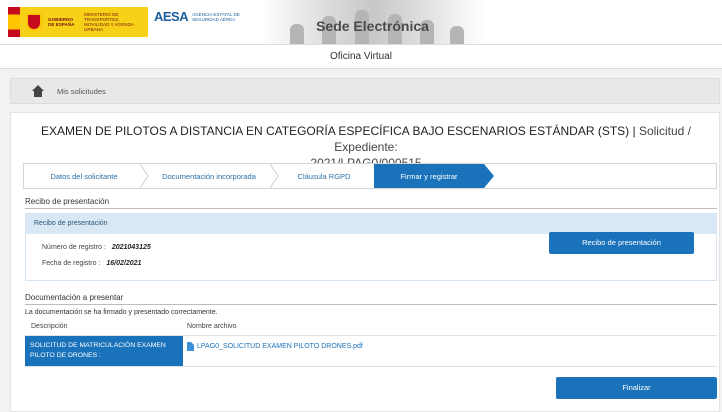  I want to click on step-applicant-data: Datos del solicitante, so click(86, 176).